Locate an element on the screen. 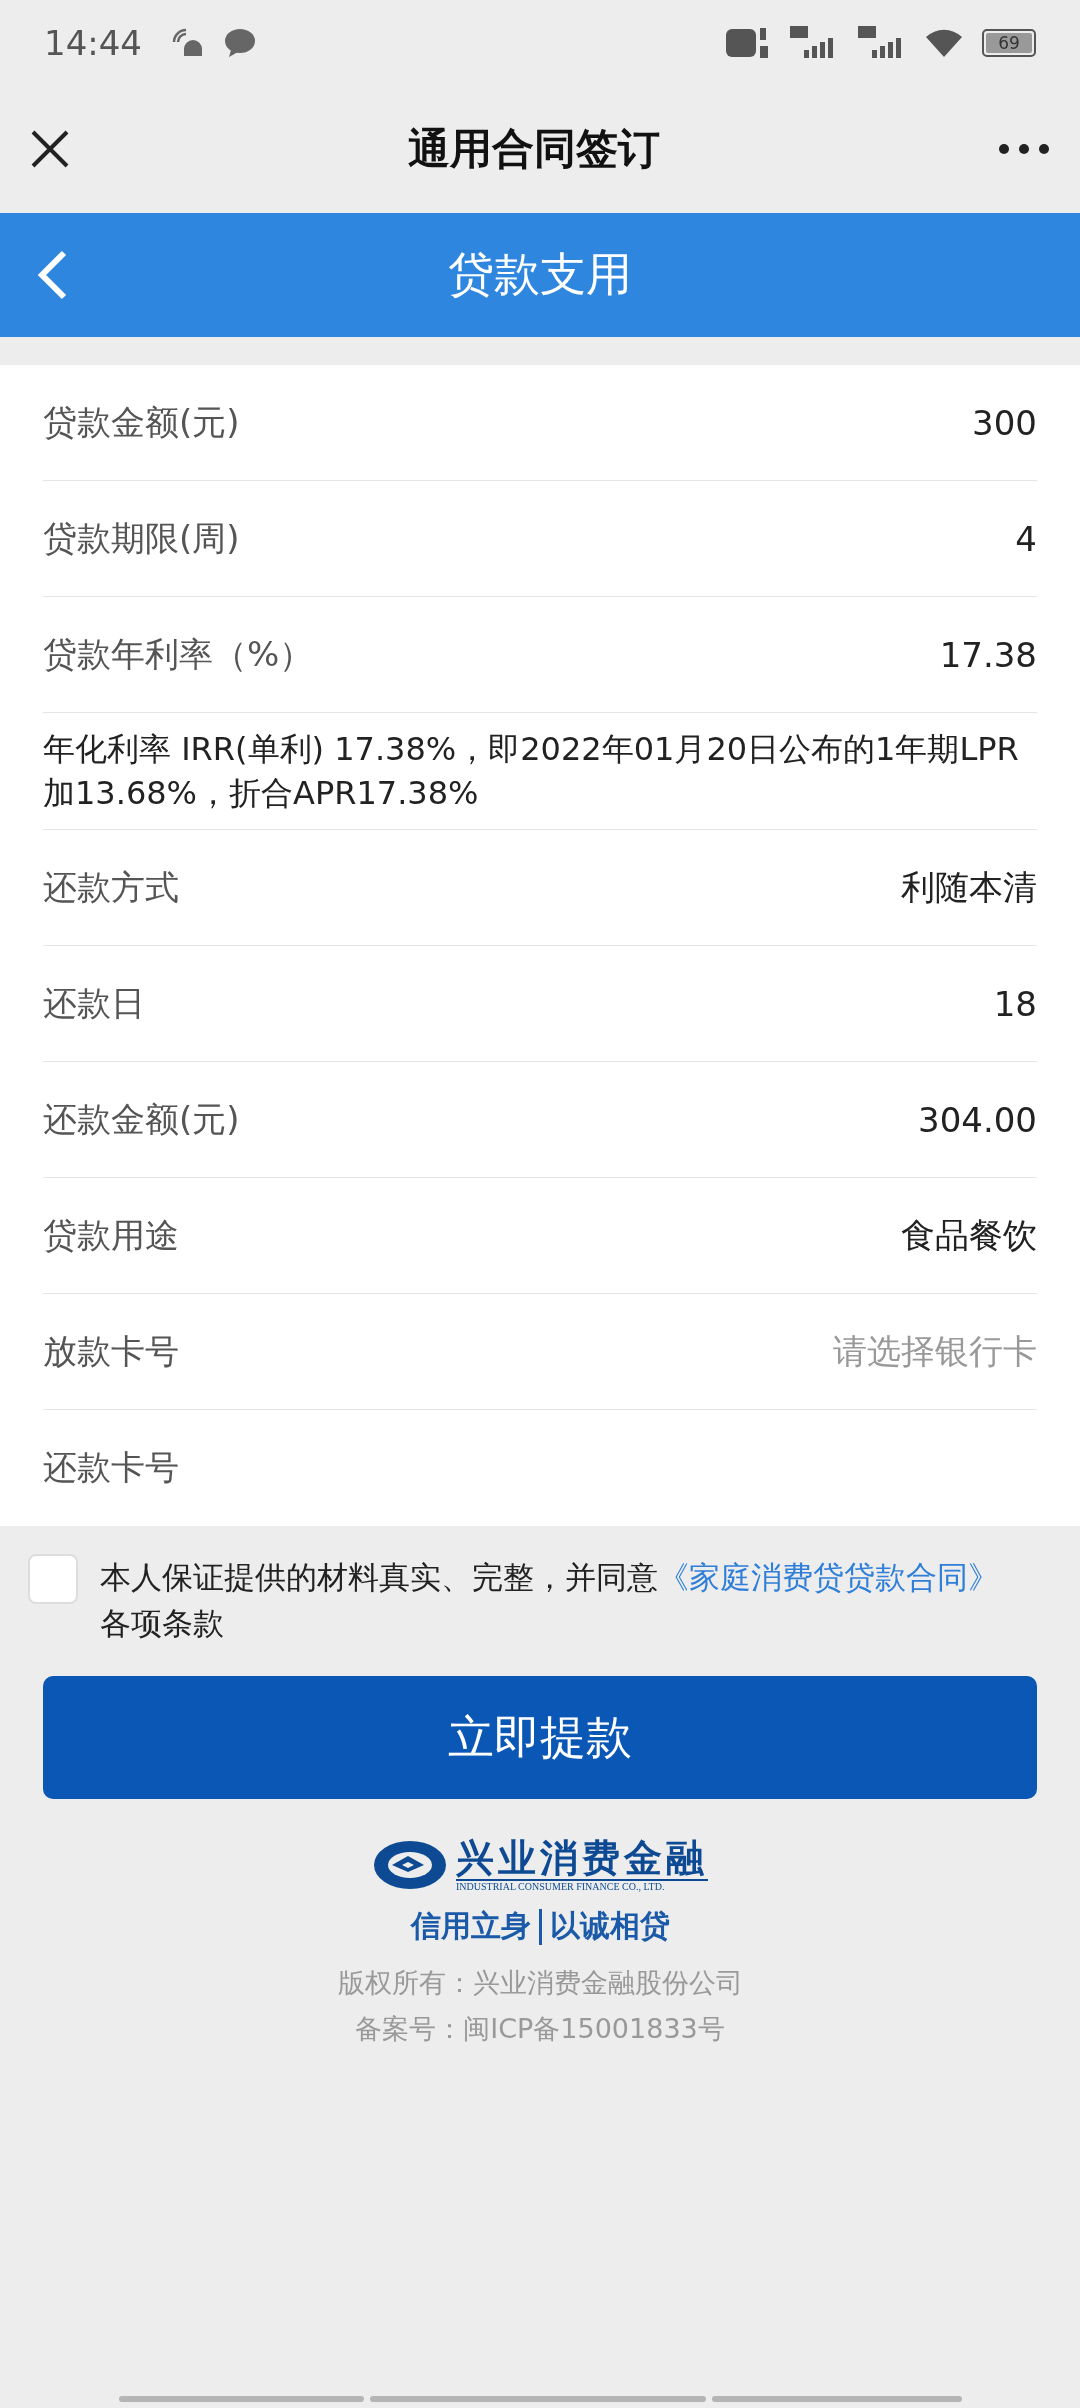 This screenshot has width=1080, height=2408. withdraw-button: 立即提款 is located at coordinates (540, 1737).